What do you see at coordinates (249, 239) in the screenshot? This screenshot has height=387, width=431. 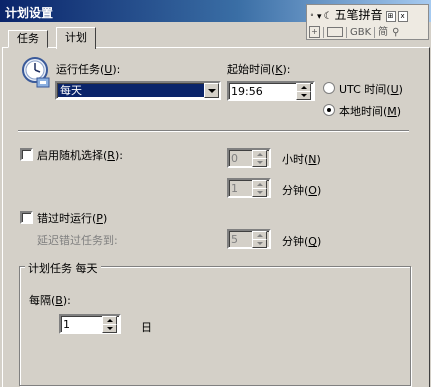 I see `delay-minutes-field: 5` at bounding box center [249, 239].